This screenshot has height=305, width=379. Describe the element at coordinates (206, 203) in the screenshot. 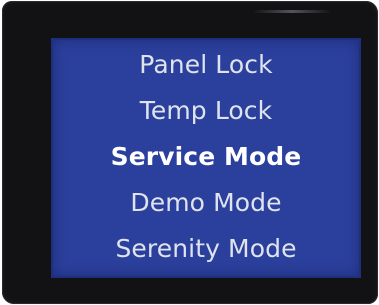

I see `menu-item-demo-mode: Demo Mode` at that location.